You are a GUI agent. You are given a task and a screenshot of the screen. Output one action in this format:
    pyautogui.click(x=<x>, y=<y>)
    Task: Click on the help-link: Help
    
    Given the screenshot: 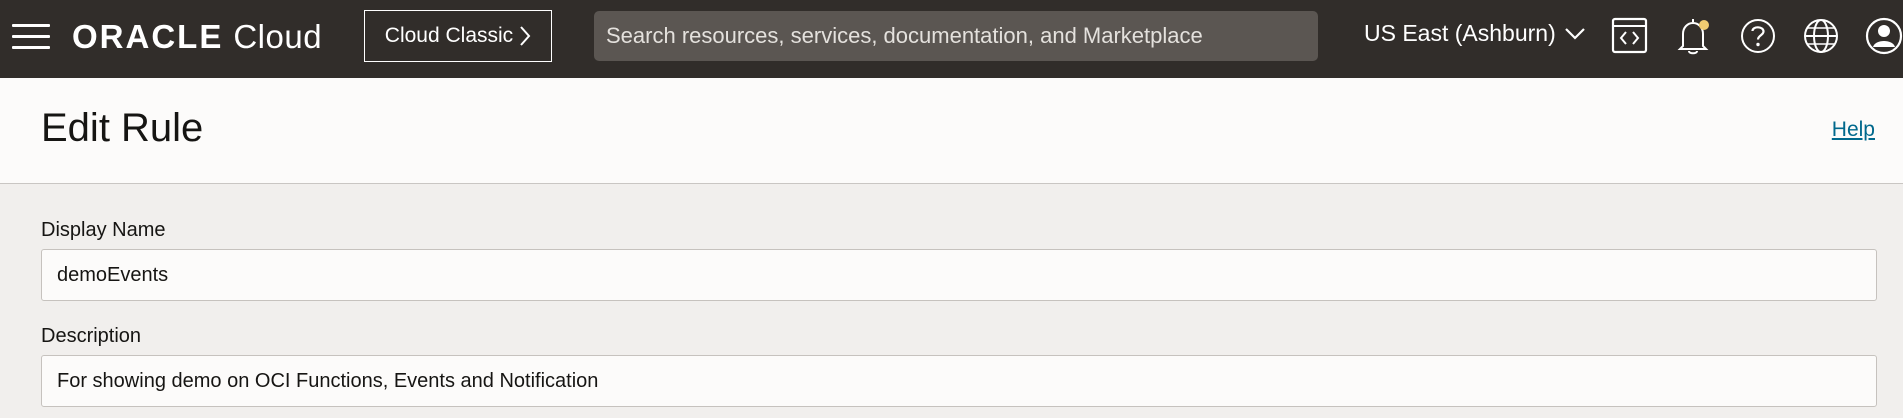 What is the action you would take?
    pyautogui.click(x=1853, y=130)
    